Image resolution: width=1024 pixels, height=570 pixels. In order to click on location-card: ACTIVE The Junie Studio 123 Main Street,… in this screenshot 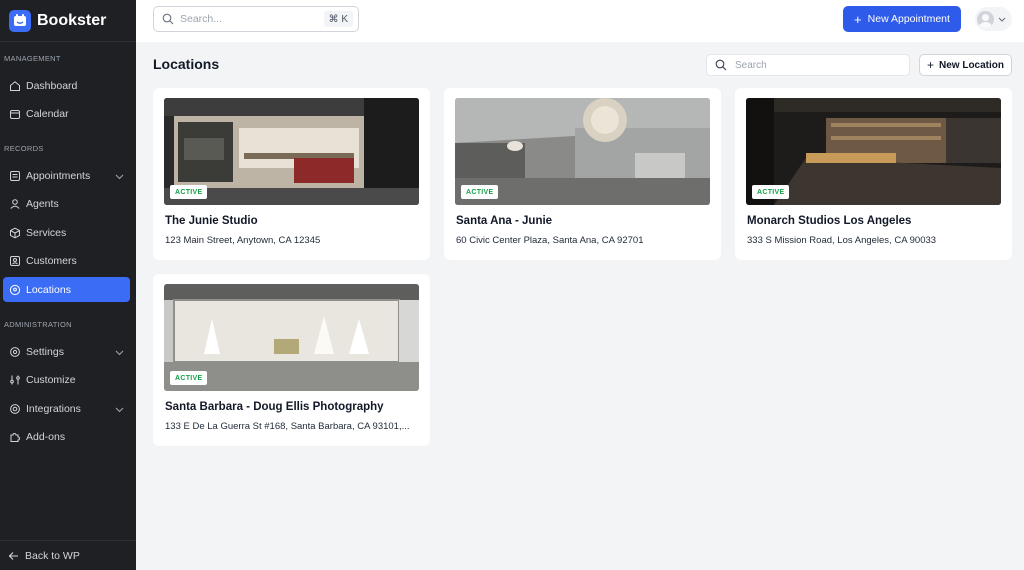, I will do `click(291, 174)`.